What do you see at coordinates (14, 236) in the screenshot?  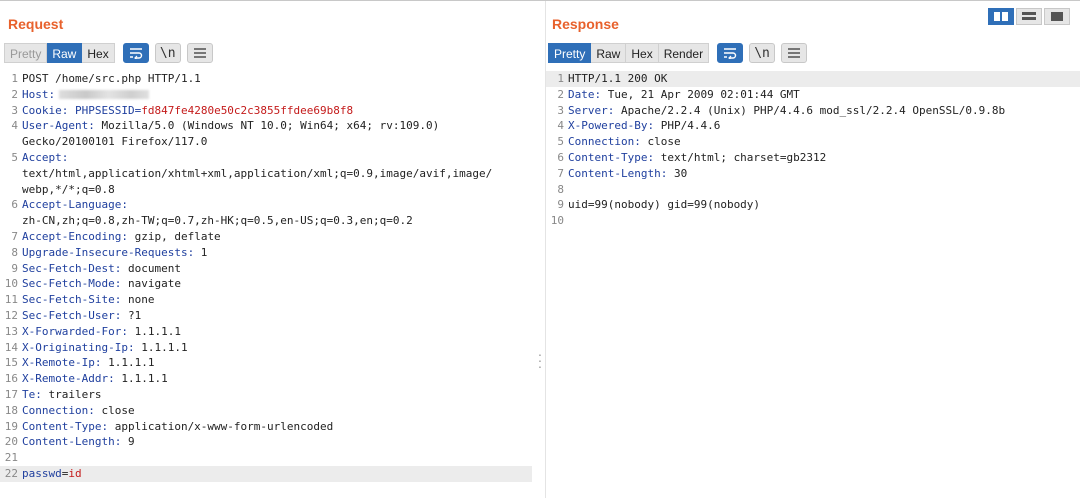 I see `line-number: 7` at bounding box center [14, 236].